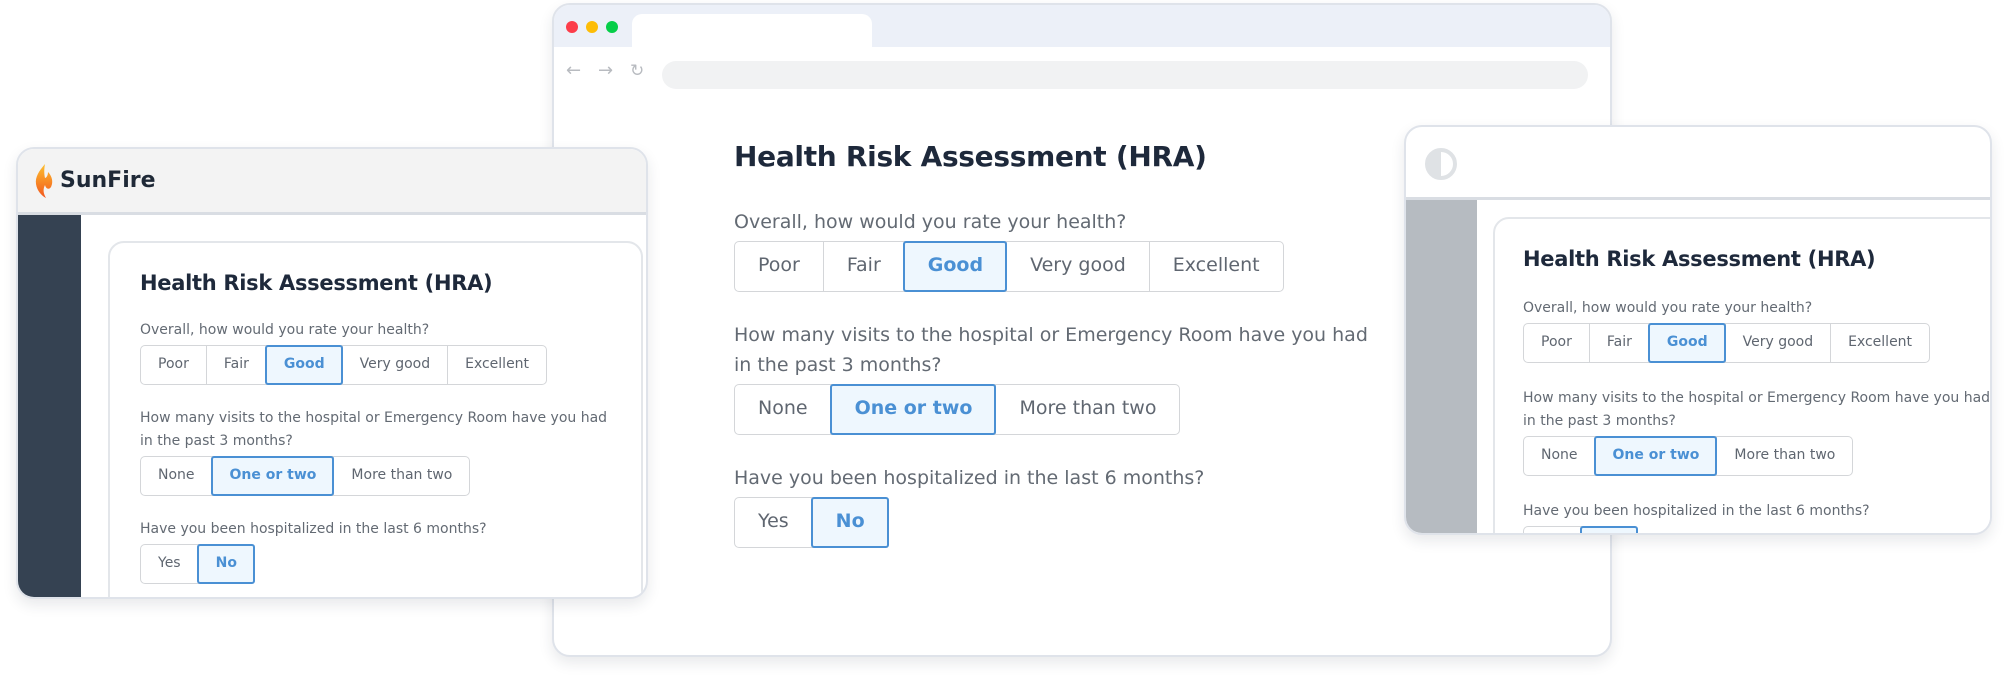  What do you see at coordinates (605, 71) in the screenshot?
I see `forward-arrow-icon: →` at bounding box center [605, 71].